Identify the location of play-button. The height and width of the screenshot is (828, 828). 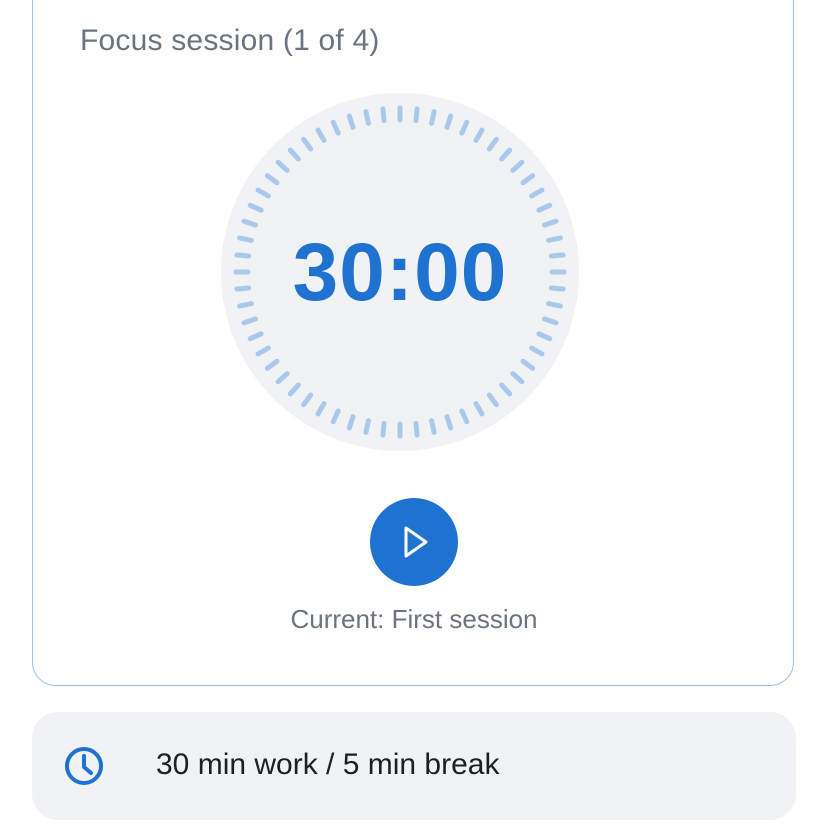
(414, 542).